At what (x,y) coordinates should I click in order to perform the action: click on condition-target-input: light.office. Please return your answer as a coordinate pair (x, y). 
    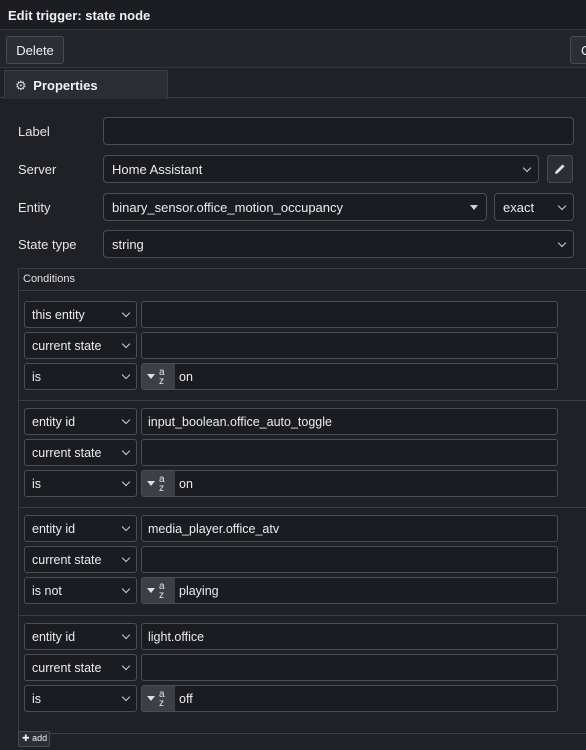
    Looking at the image, I should click on (349, 636).